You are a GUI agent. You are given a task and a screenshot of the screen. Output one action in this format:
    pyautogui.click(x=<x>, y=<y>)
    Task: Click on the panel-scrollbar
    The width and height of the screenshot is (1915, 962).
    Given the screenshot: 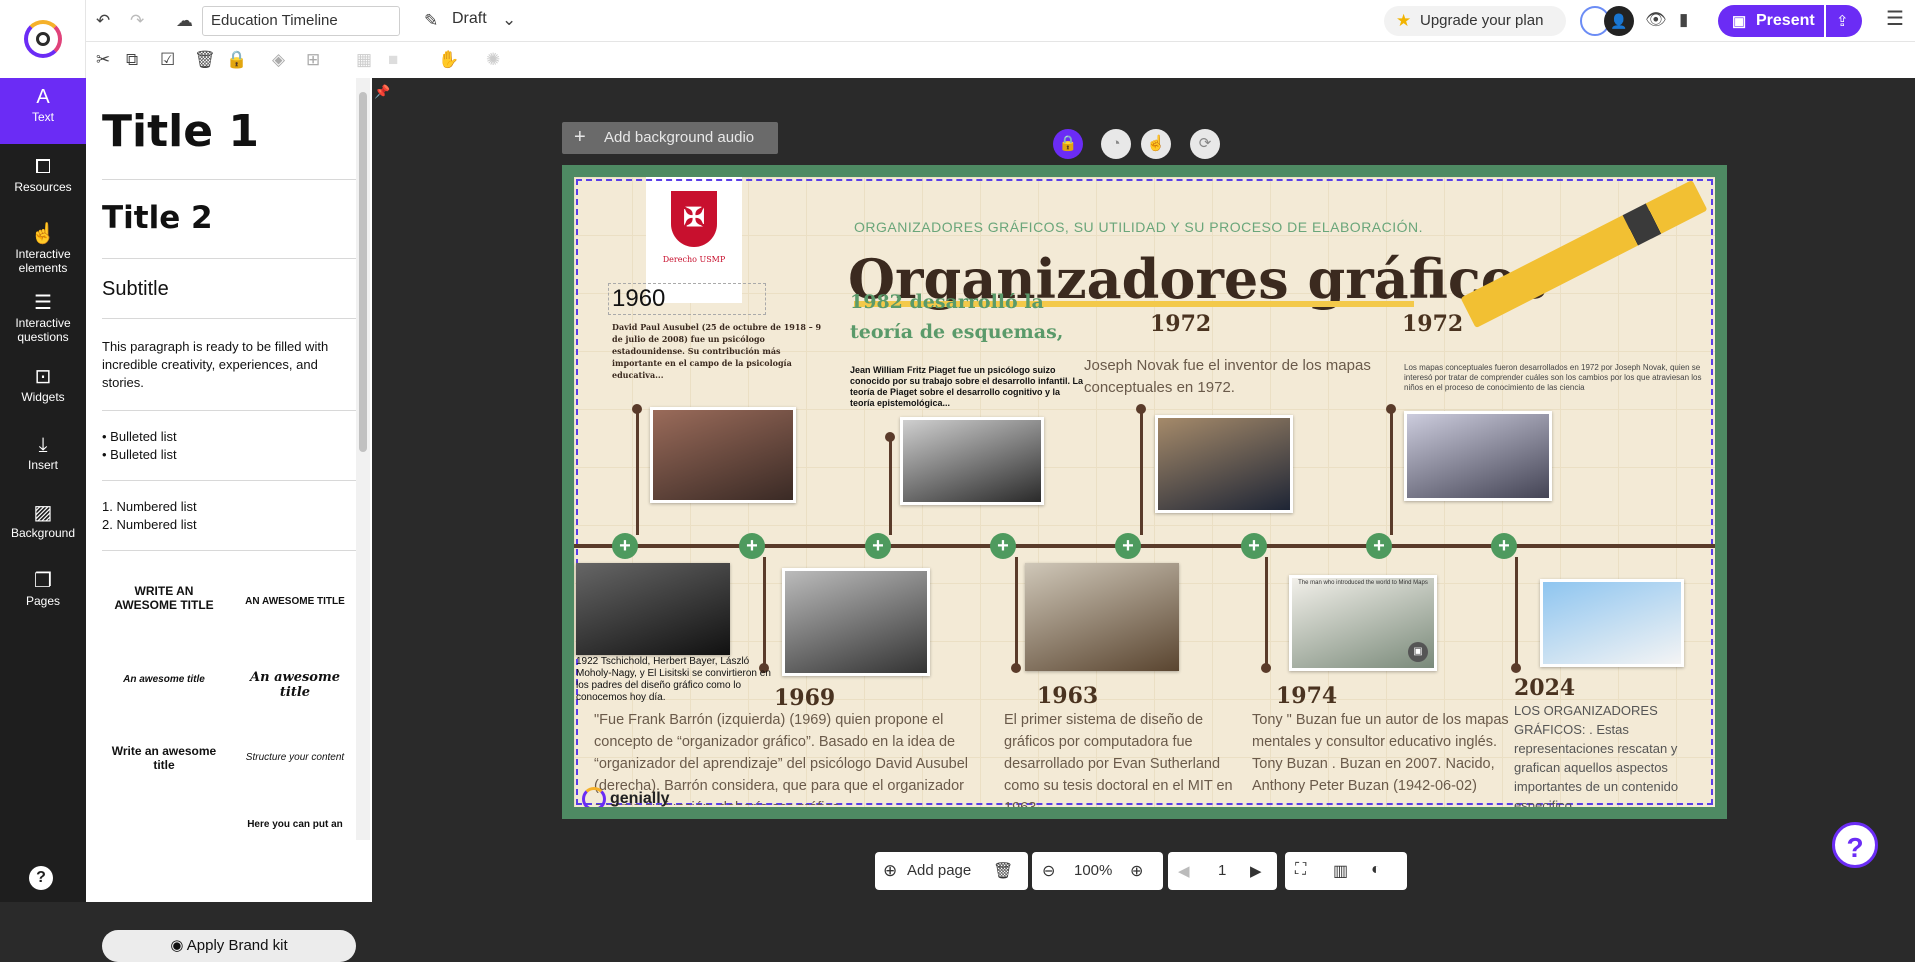 What is the action you would take?
    pyautogui.click(x=363, y=459)
    